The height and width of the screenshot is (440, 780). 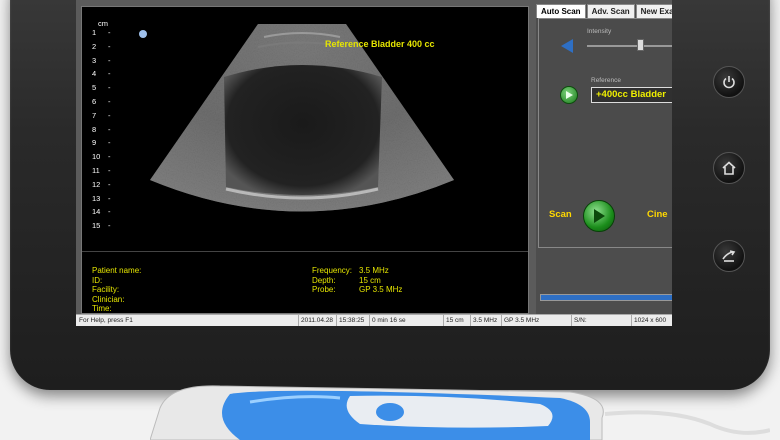 I want to click on depth-tick: 9-, so click(x=101, y=143).